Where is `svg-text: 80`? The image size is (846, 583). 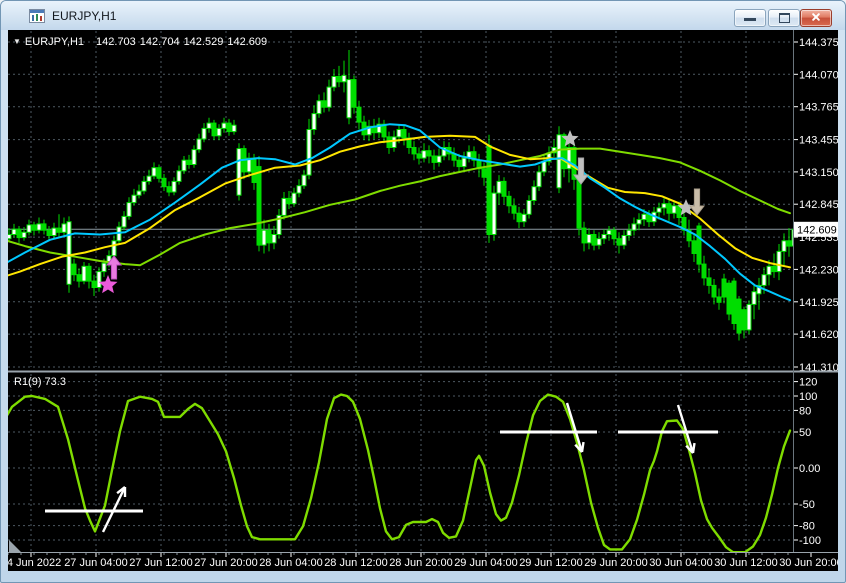
svg-text: 80 is located at coordinates (805, 411).